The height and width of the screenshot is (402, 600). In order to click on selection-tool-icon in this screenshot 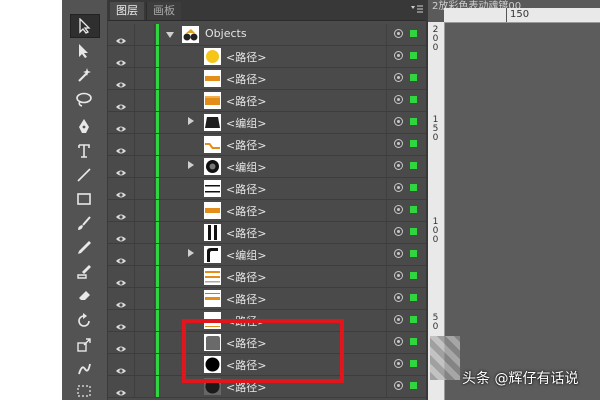, I will do `click(85, 26)`.